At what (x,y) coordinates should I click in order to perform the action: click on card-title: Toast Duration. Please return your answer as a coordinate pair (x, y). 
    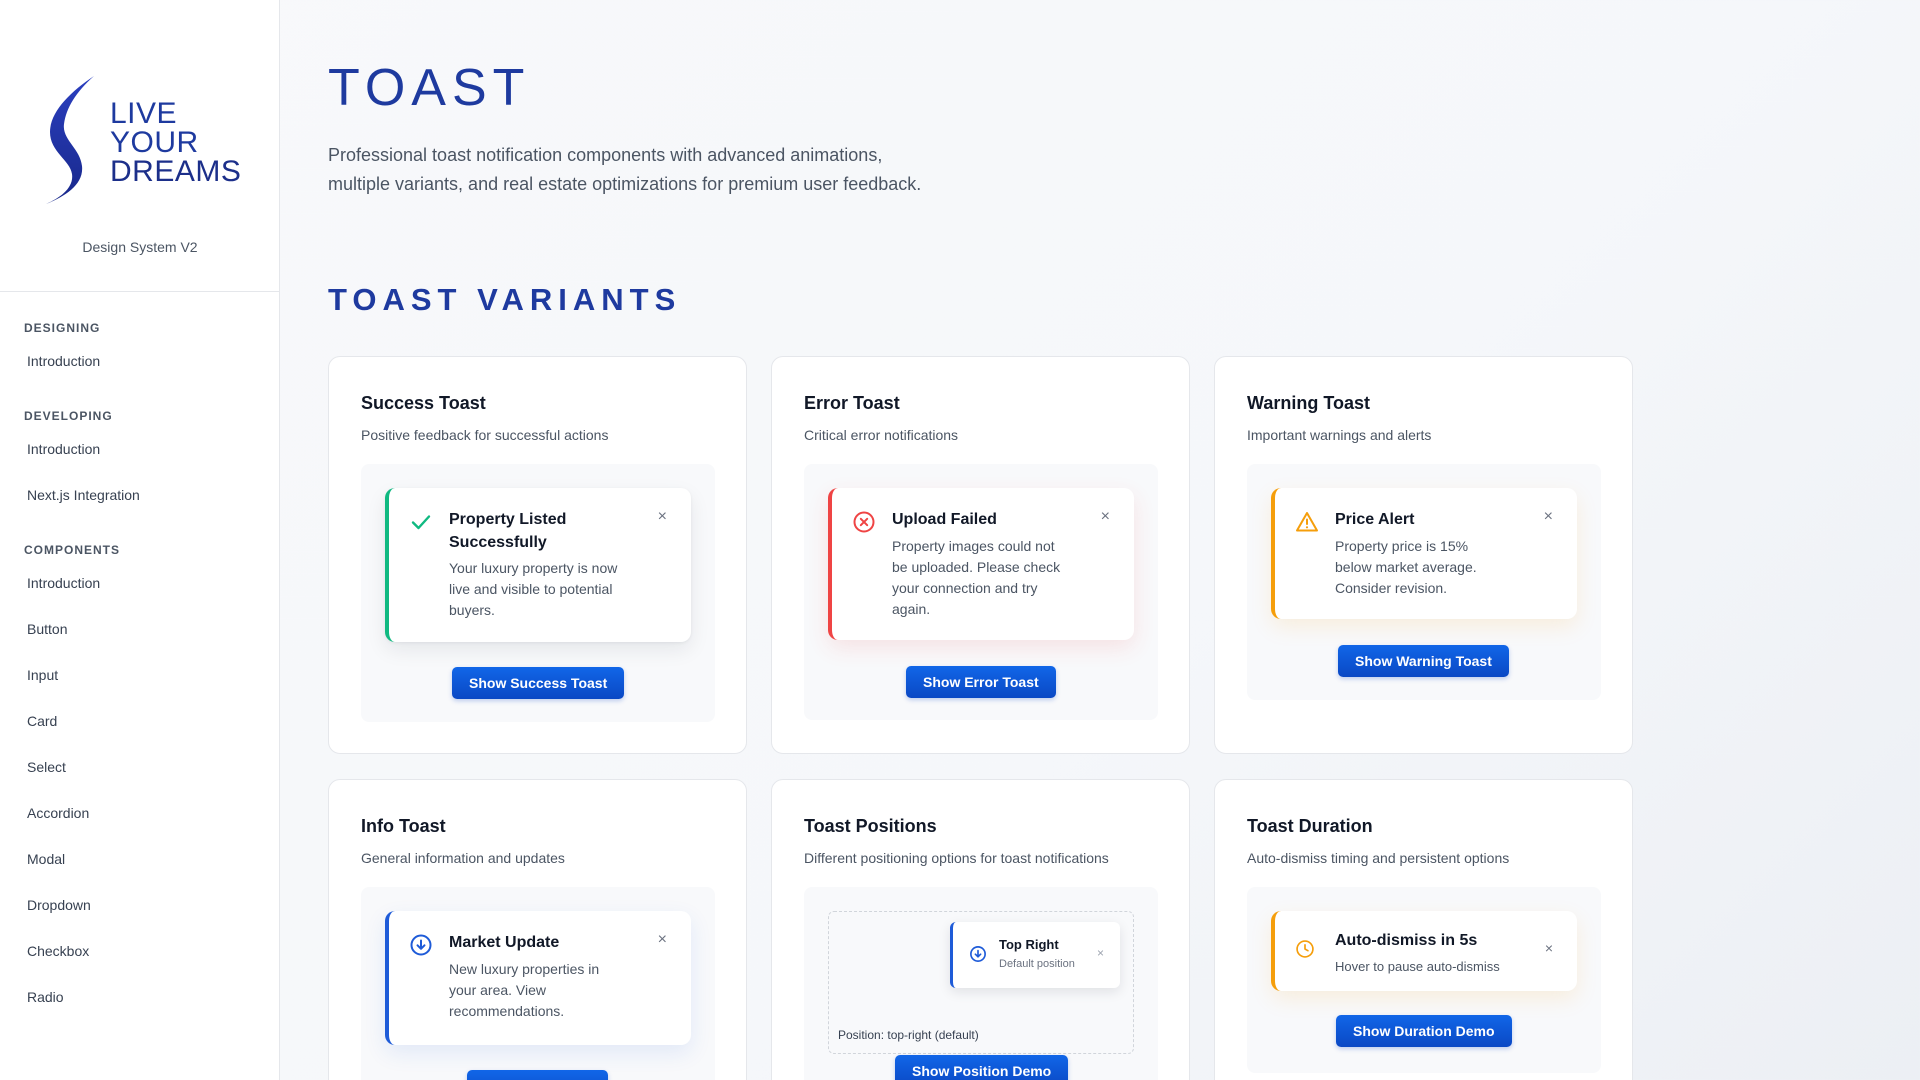
    Looking at the image, I should click on (1310, 826).